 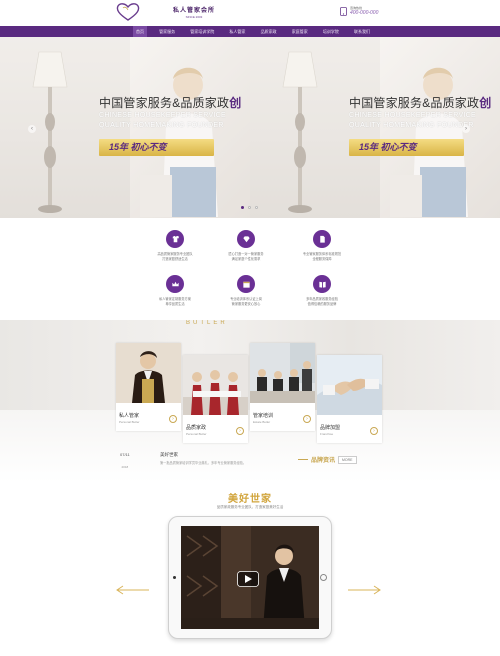 I want to click on service-desc: 匠心打造一对一管家服务 满足家庭个性化需求, so click(x=246, y=256).